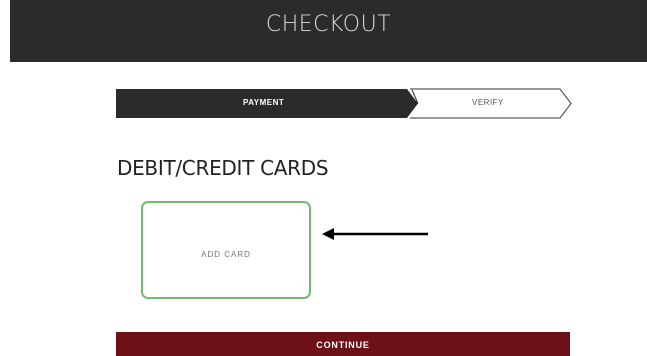  What do you see at coordinates (488, 102) in the screenshot?
I see `step-verify: VERIFY` at bounding box center [488, 102].